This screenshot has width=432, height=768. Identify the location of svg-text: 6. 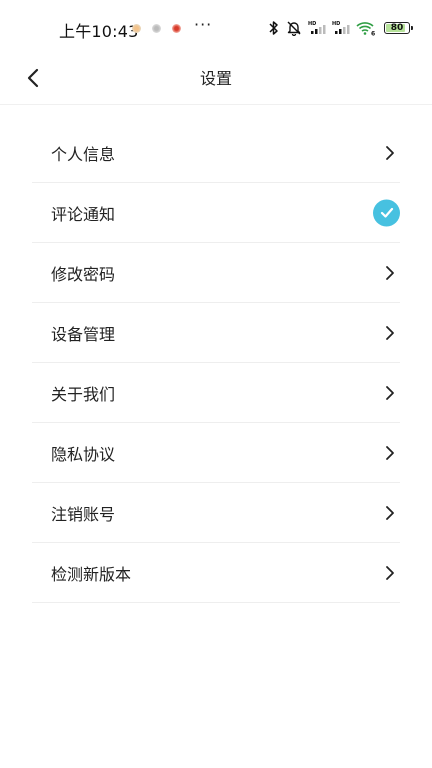
(373, 34).